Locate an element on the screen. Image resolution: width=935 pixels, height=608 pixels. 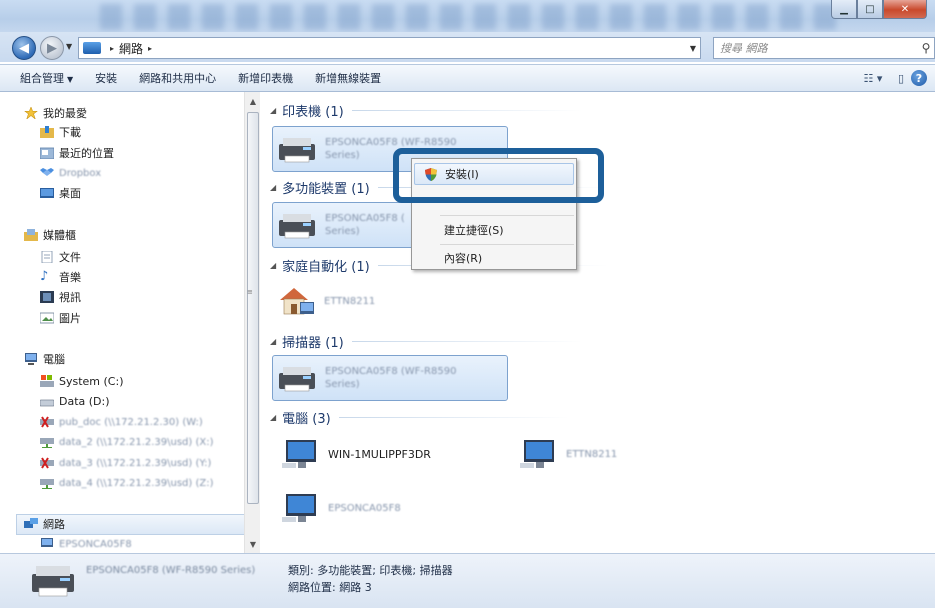
address-bar: ▸ 網路 ▸ ▼ is located at coordinates (389, 48).